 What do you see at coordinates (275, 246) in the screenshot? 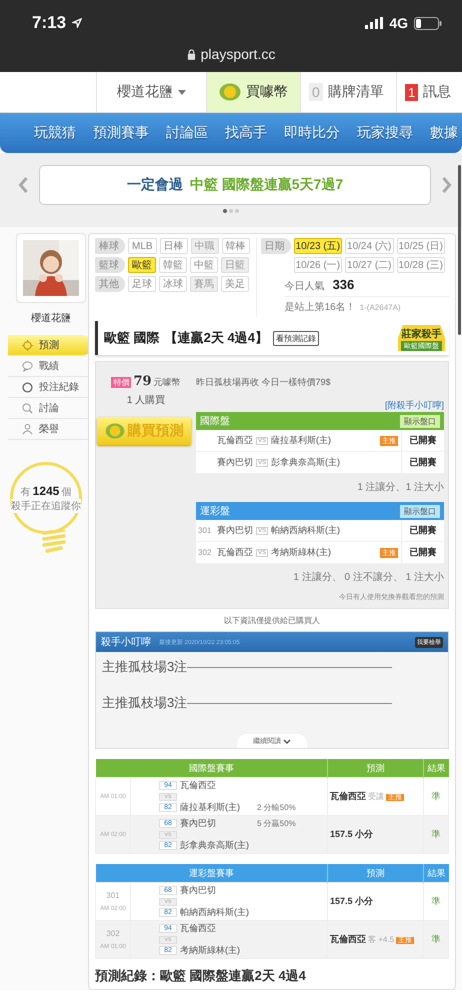
I see `date-label: 日期` at bounding box center [275, 246].